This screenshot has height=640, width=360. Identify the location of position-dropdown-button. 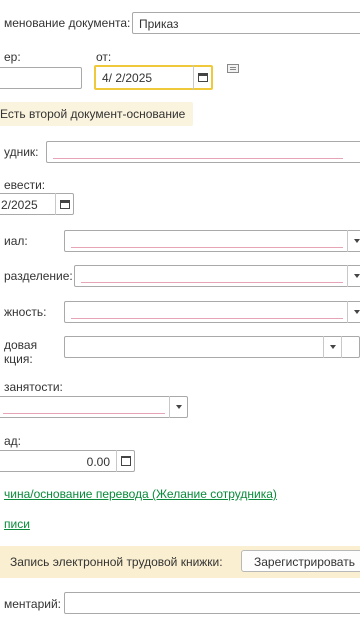
(353, 312).